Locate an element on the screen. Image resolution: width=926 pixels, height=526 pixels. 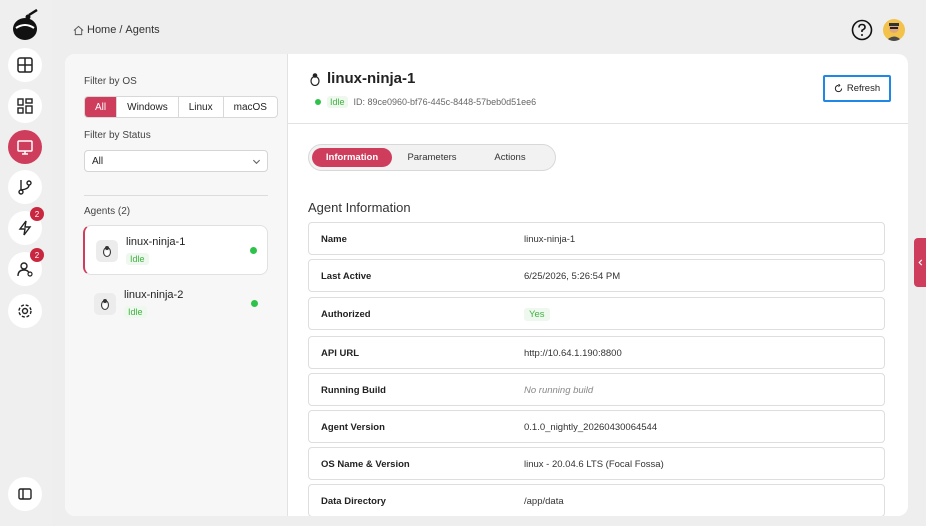
dashboard-icon is located at coordinates (25, 65).